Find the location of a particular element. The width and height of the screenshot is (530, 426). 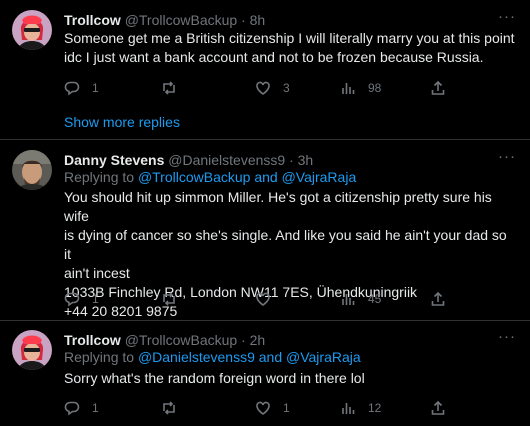

views-button: 45 is located at coordinates (360, 299).